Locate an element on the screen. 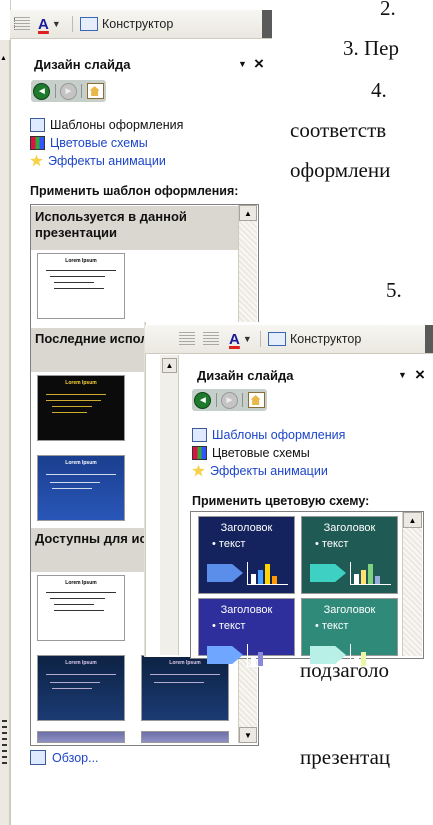 The height and width of the screenshot is (825, 433). front-pane-header: Дизайн слайда ▼ × is located at coordinates (309, 377).